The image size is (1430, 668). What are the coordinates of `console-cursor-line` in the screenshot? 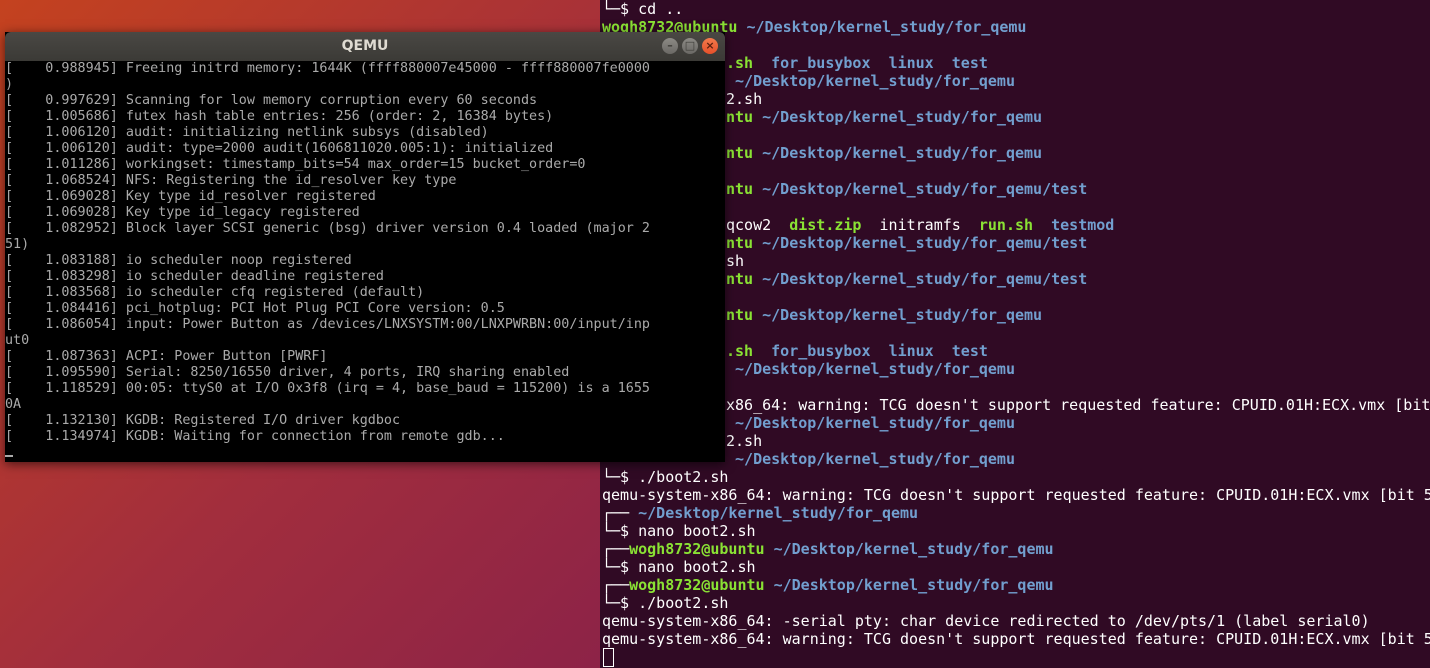 It's located at (9, 453).